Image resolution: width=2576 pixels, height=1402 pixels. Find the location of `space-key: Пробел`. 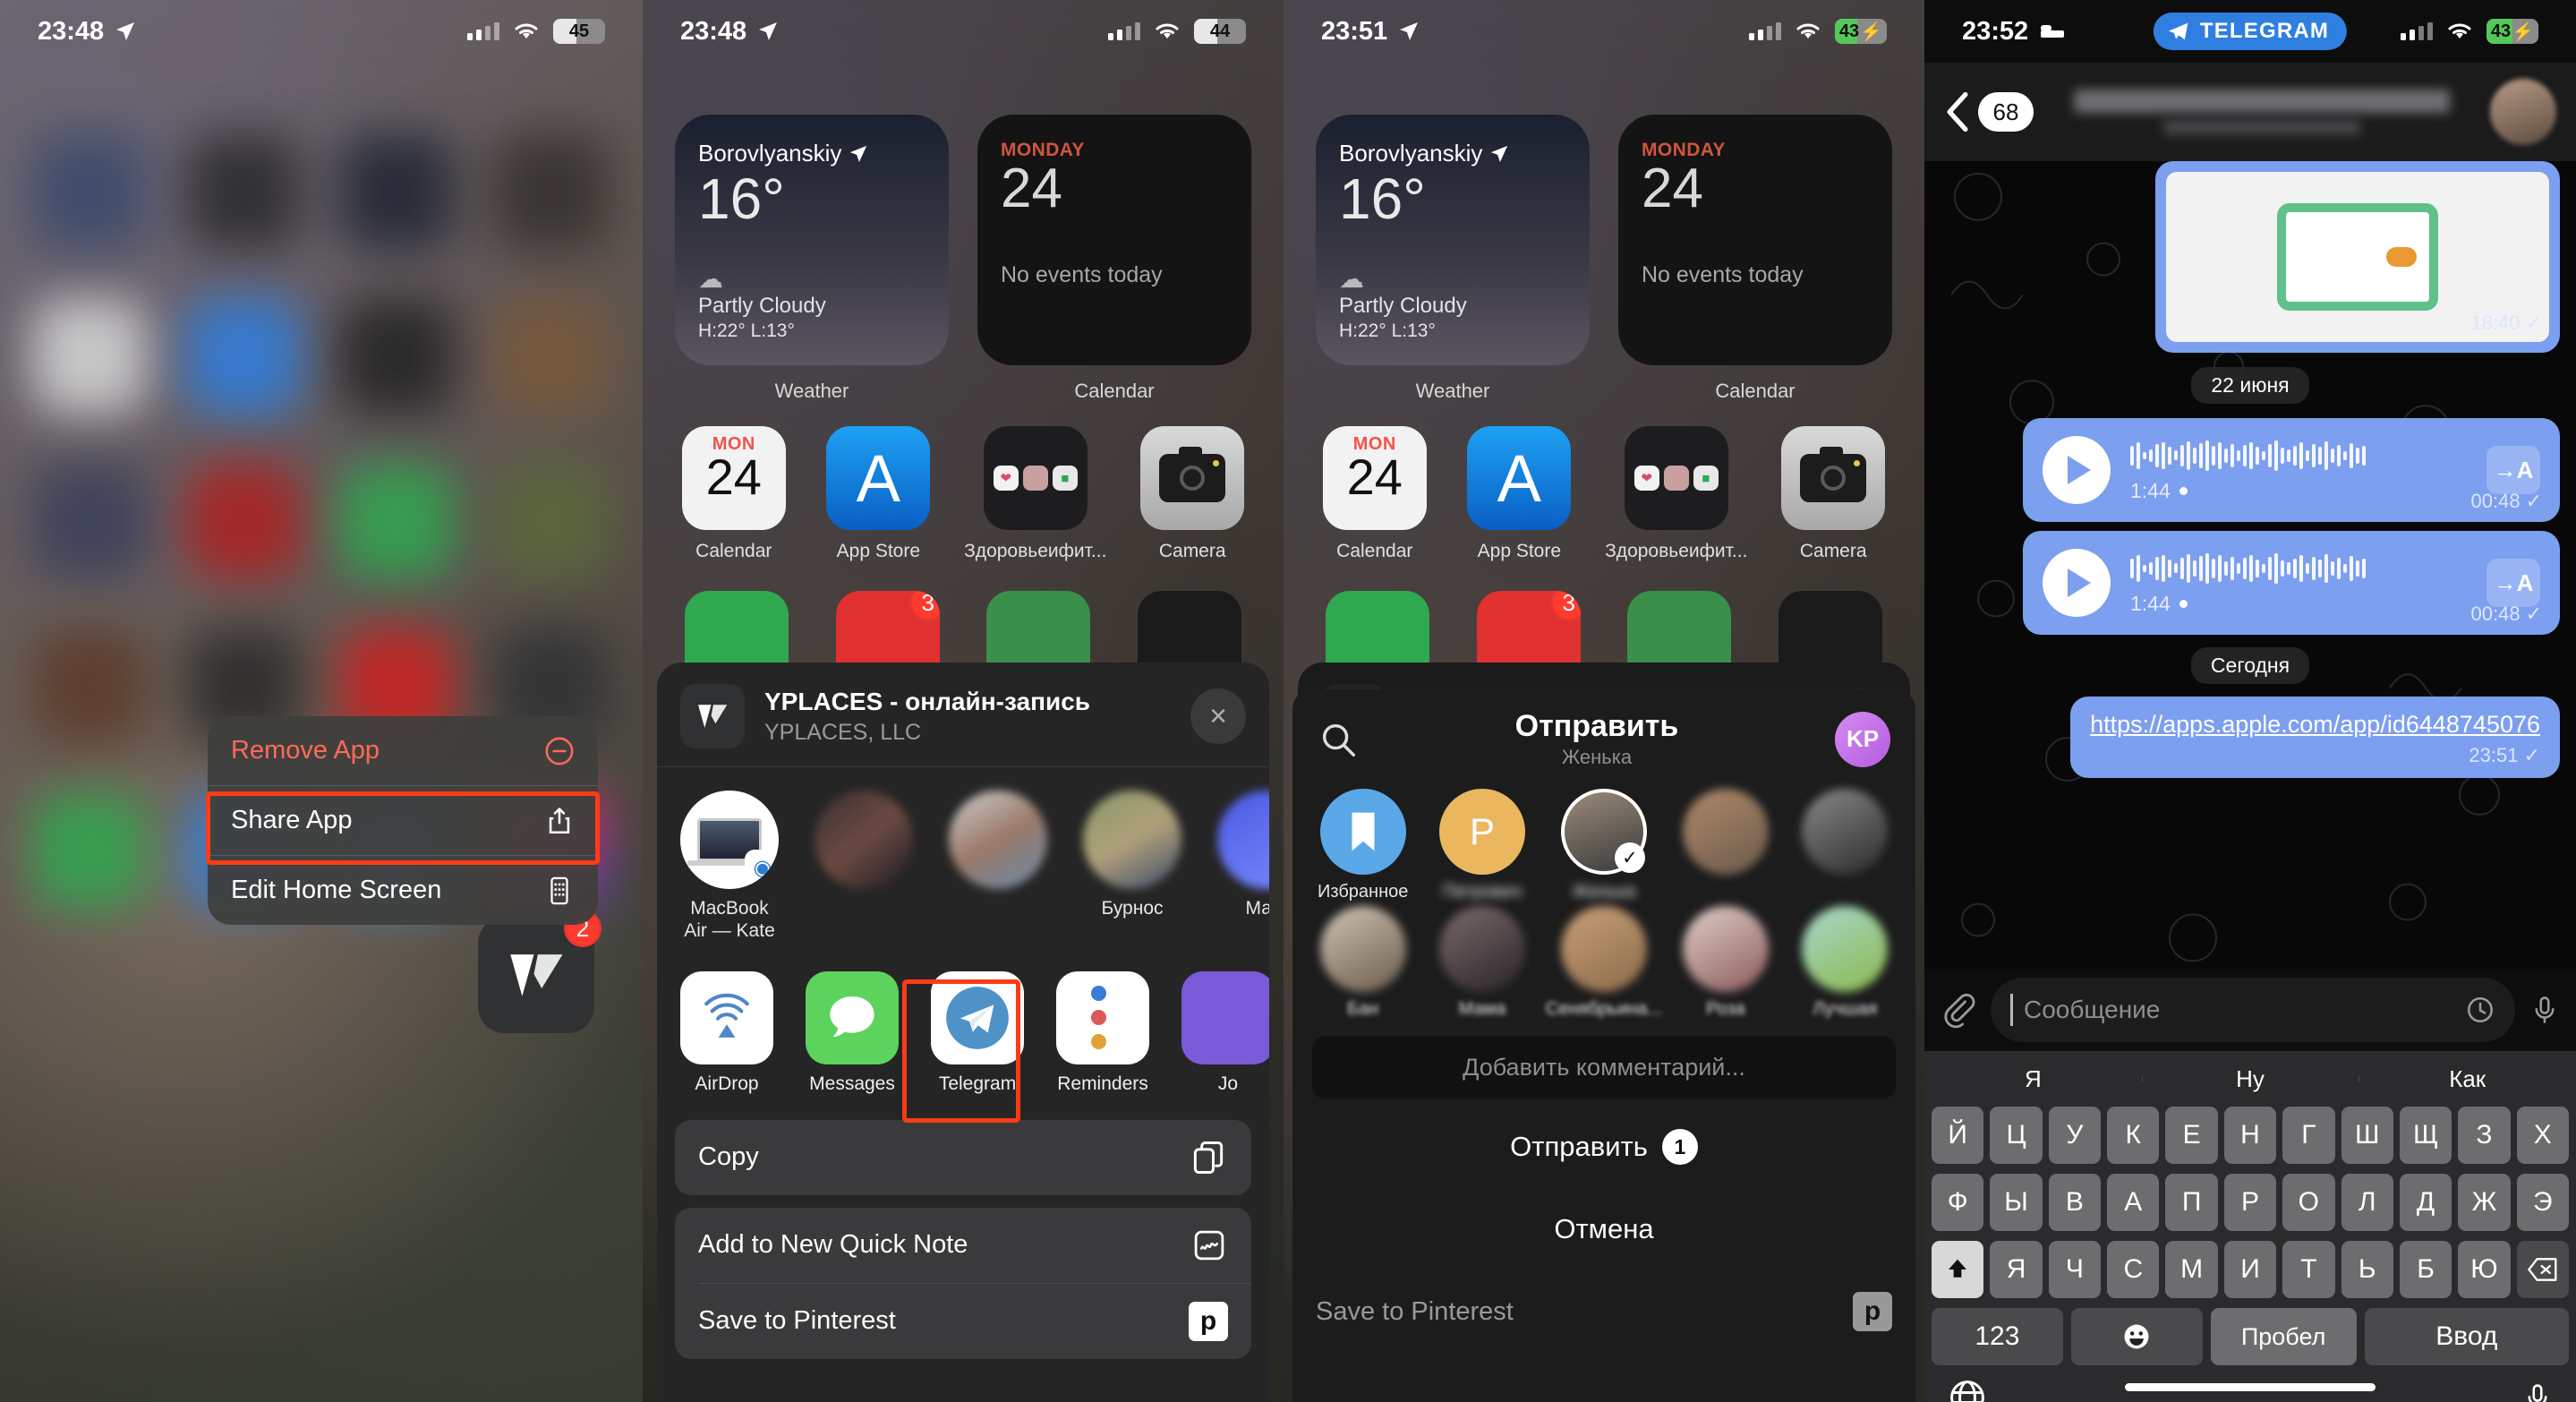

space-key: Пробел is located at coordinates (2283, 1336).